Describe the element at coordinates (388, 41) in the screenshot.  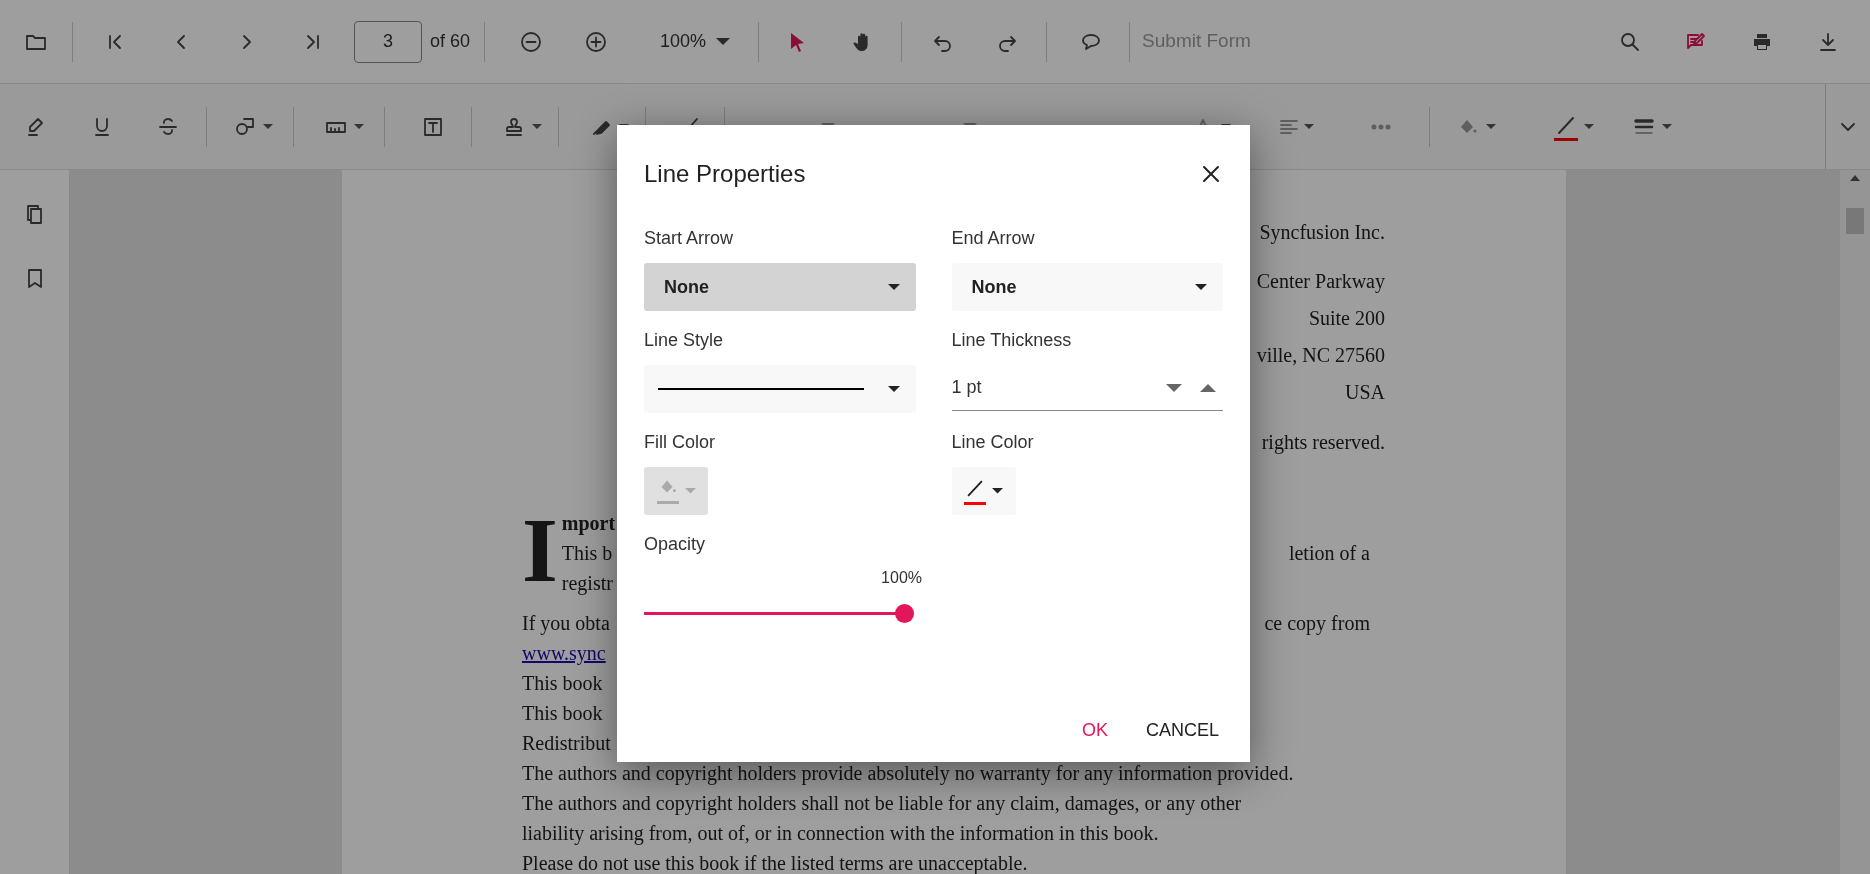
I see `page-number-field: 3` at that location.